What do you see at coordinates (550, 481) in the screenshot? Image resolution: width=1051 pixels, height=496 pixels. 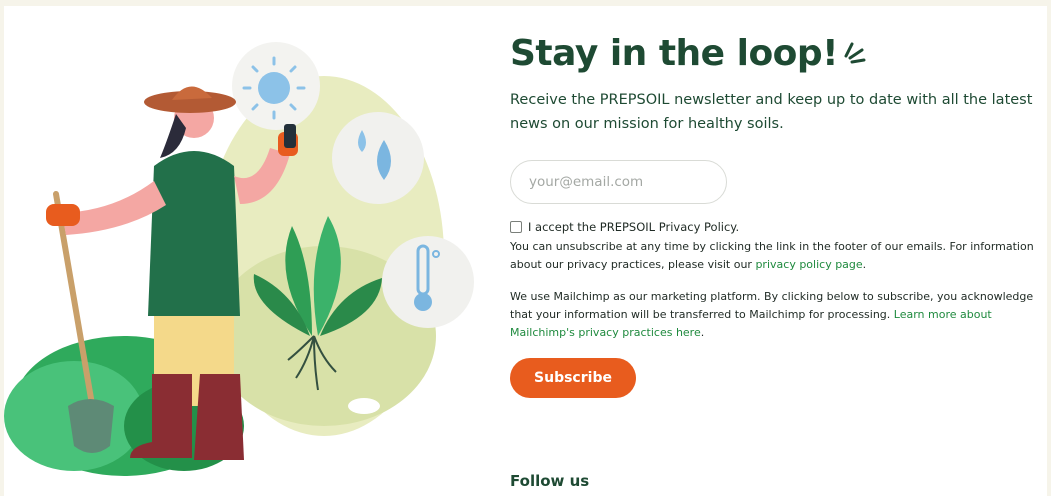 I see `follow-us-heading: Follow us` at bounding box center [550, 481].